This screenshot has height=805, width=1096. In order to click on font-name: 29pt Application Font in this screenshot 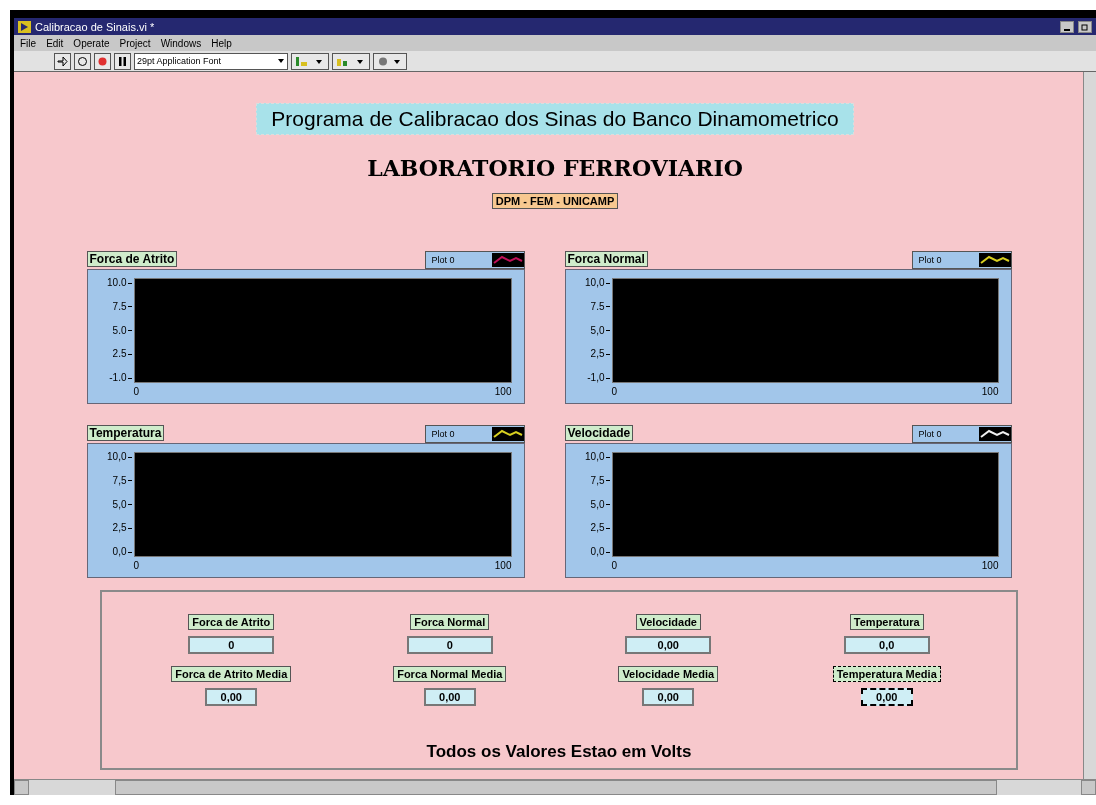, I will do `click(179, 61)`.